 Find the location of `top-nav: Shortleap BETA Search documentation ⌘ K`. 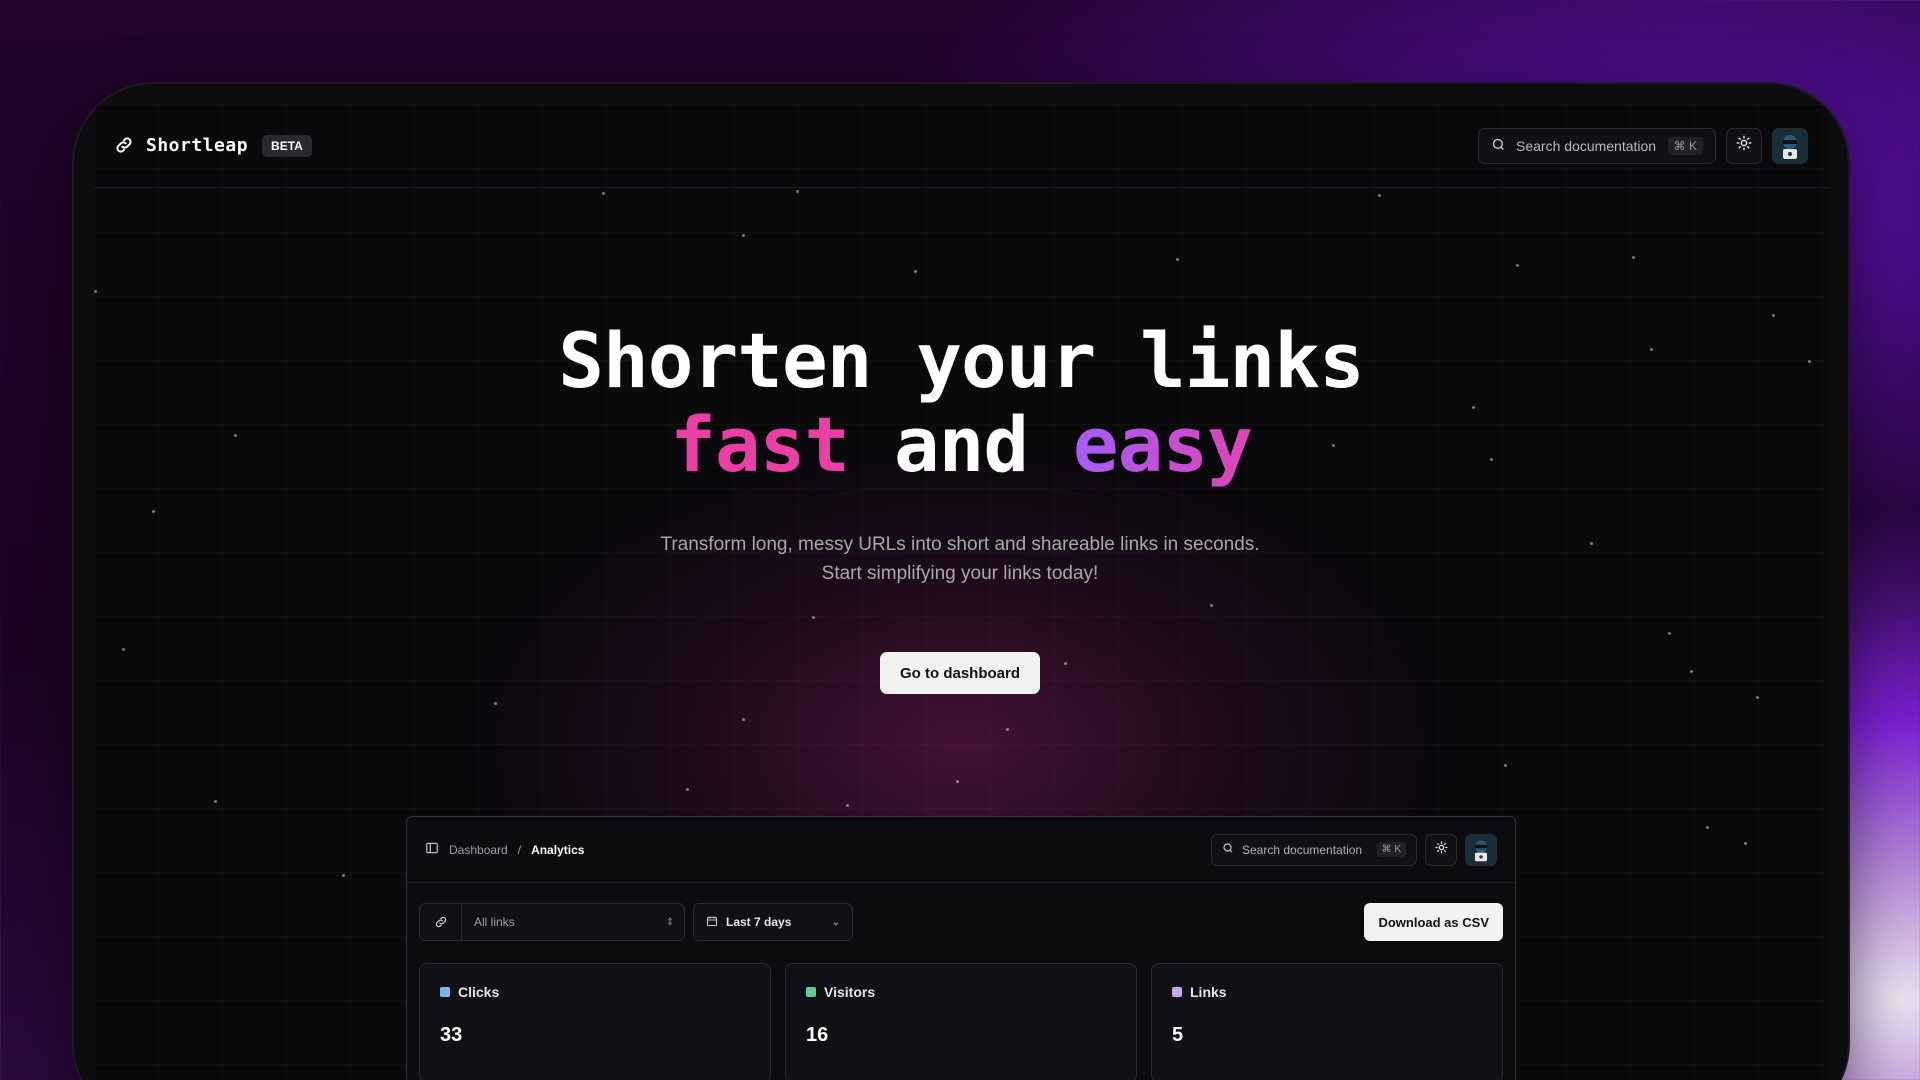

top-nav: Shortleap BETA Search documentation ⌘ K is located at coordinates (961, 146).